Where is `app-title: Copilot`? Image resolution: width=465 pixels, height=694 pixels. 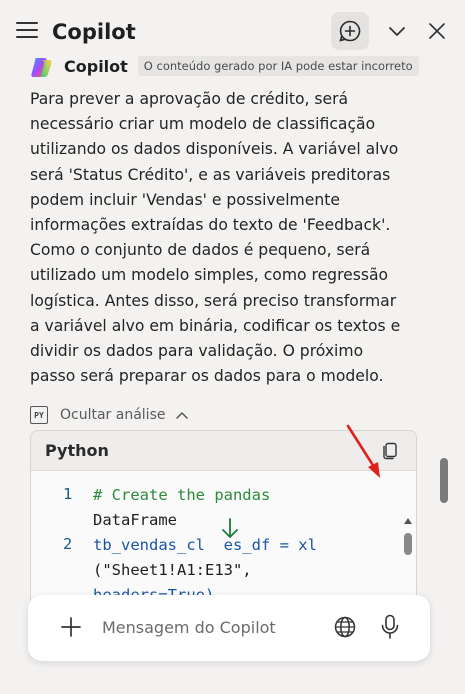
app-title: Copilot is located at coordinates (94, 32).